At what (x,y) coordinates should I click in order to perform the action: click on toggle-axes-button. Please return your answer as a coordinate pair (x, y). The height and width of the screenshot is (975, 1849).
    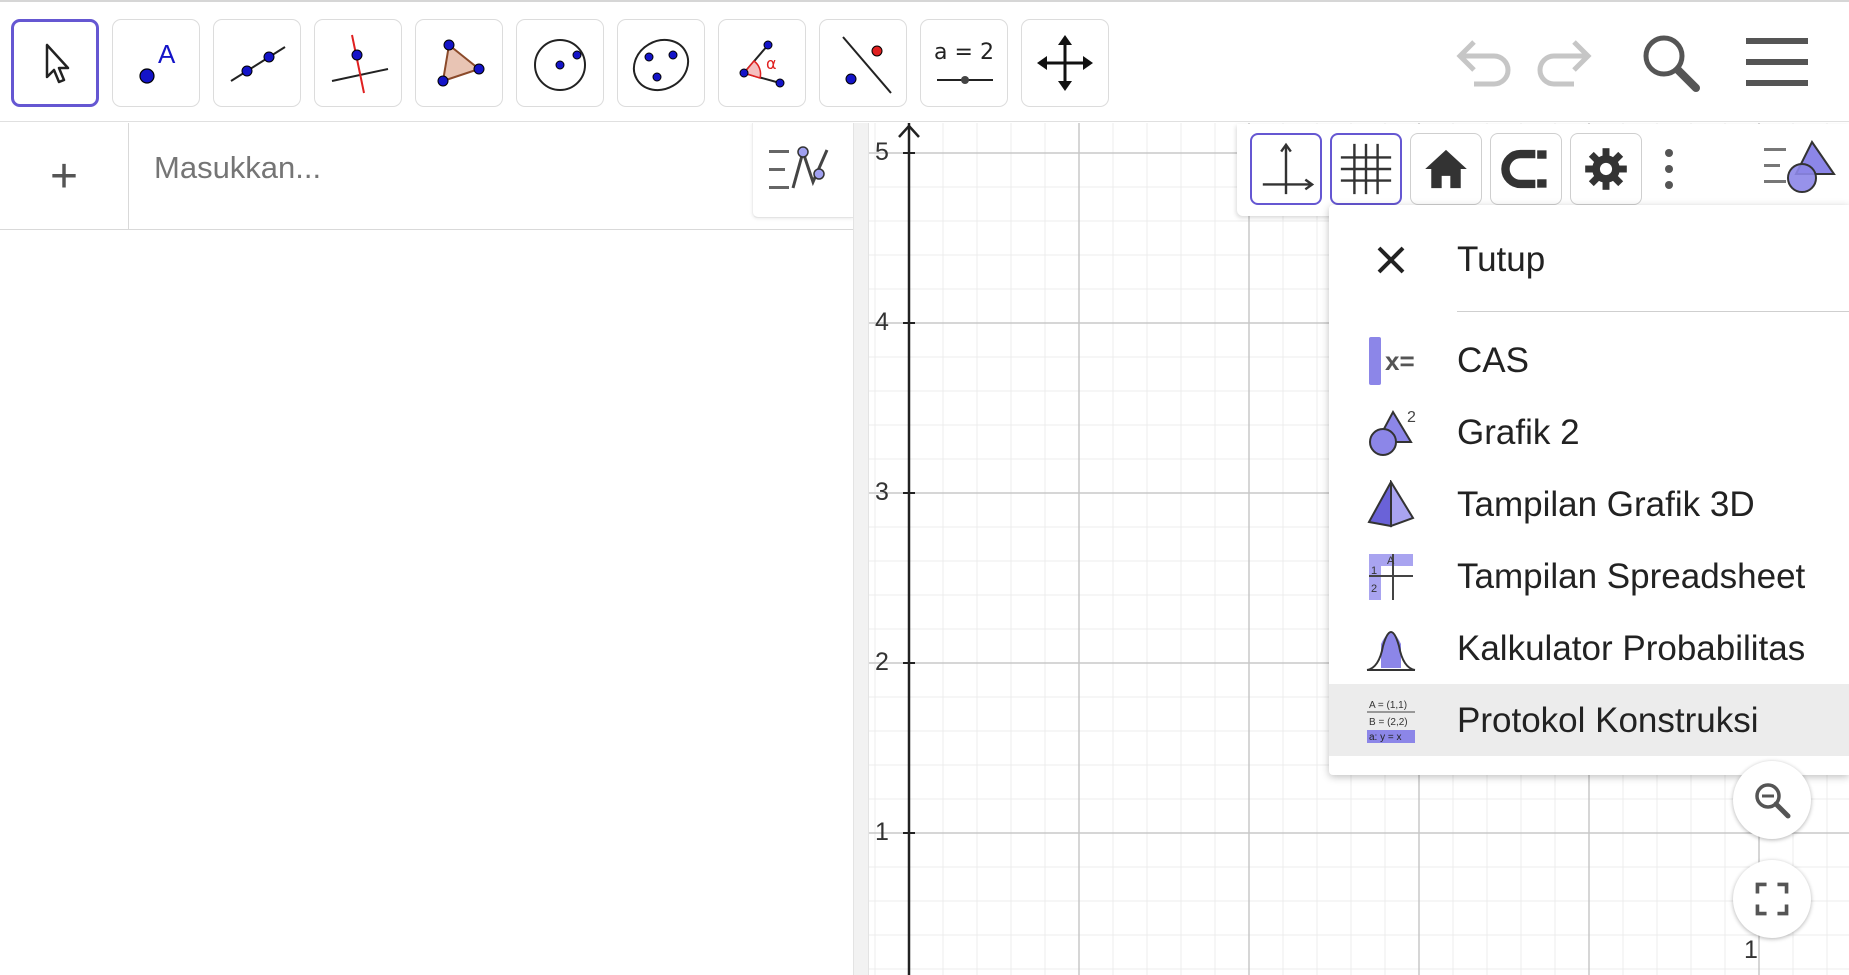
    Looking at the image, I should click on (1286, 169).